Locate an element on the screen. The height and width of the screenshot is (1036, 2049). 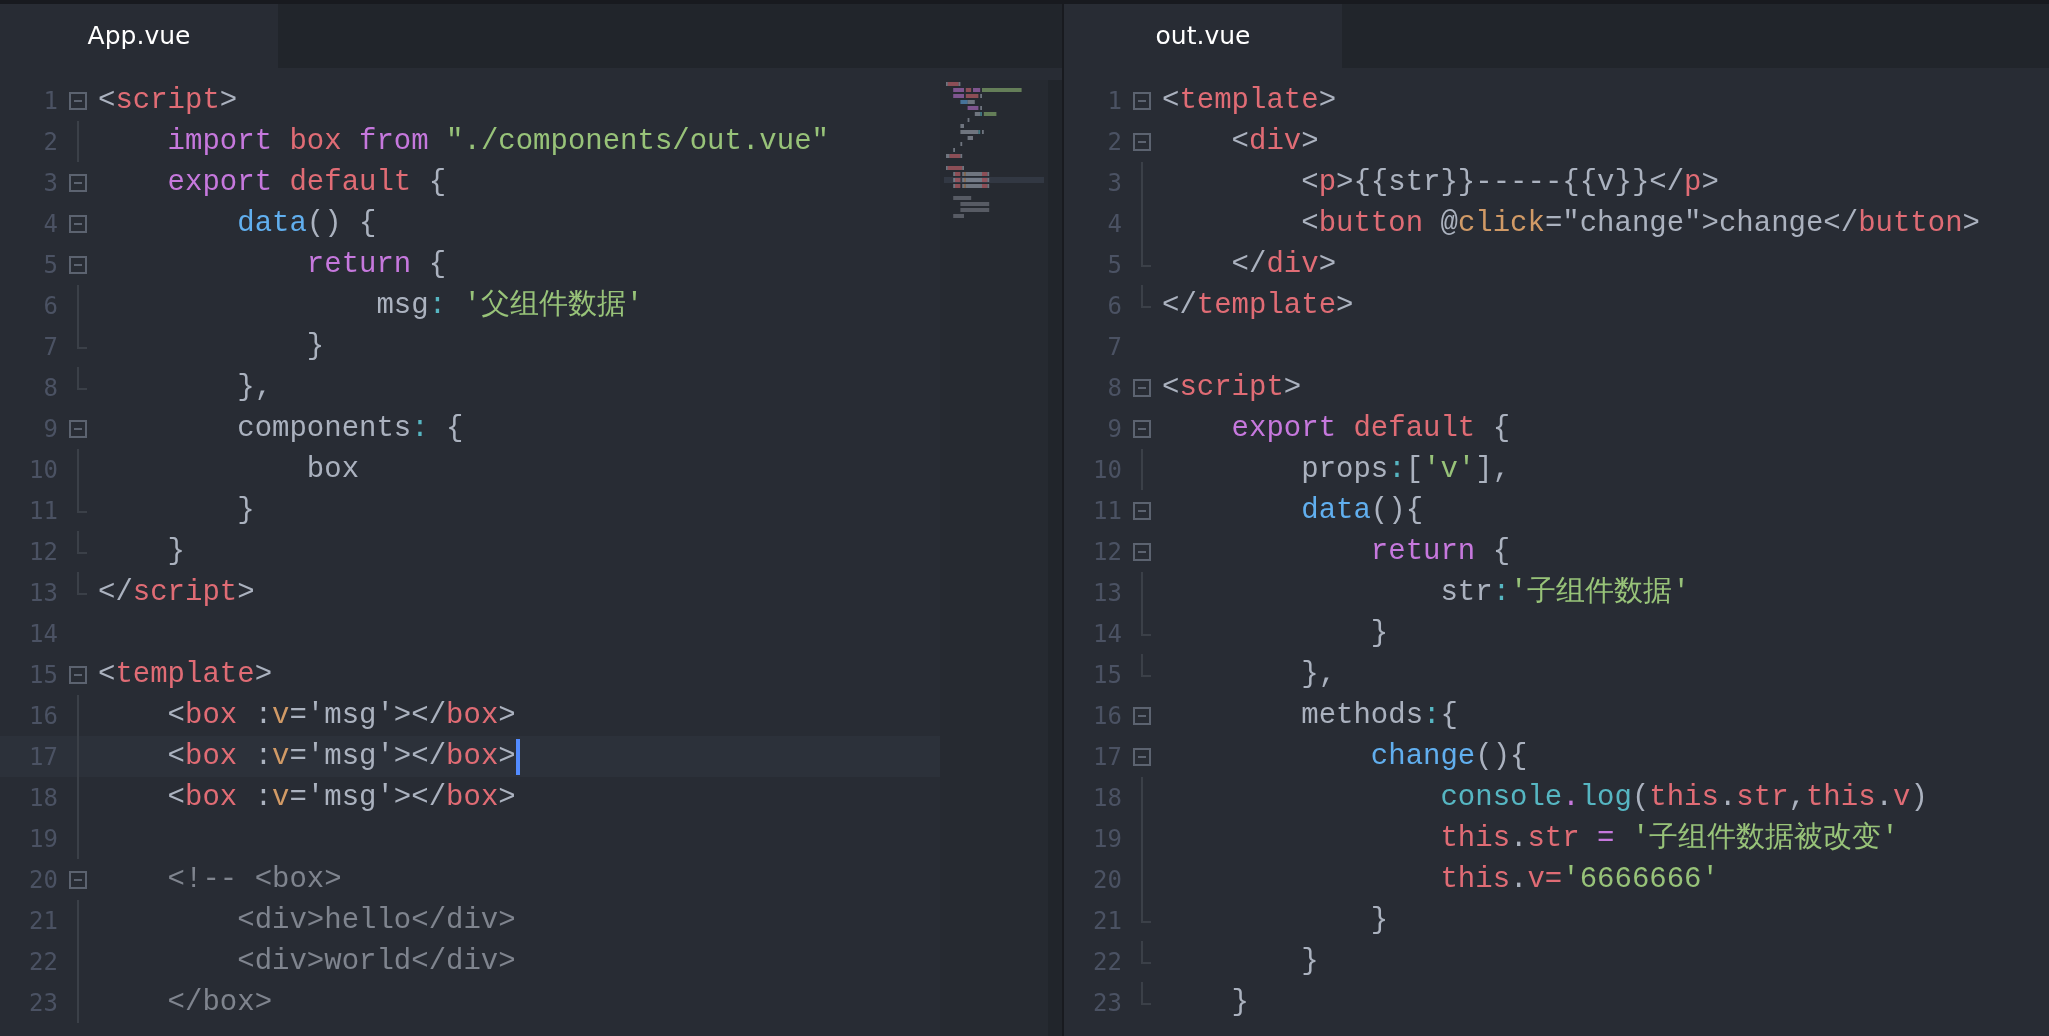
code-line: <div> is located at coordinates (1274, 142).